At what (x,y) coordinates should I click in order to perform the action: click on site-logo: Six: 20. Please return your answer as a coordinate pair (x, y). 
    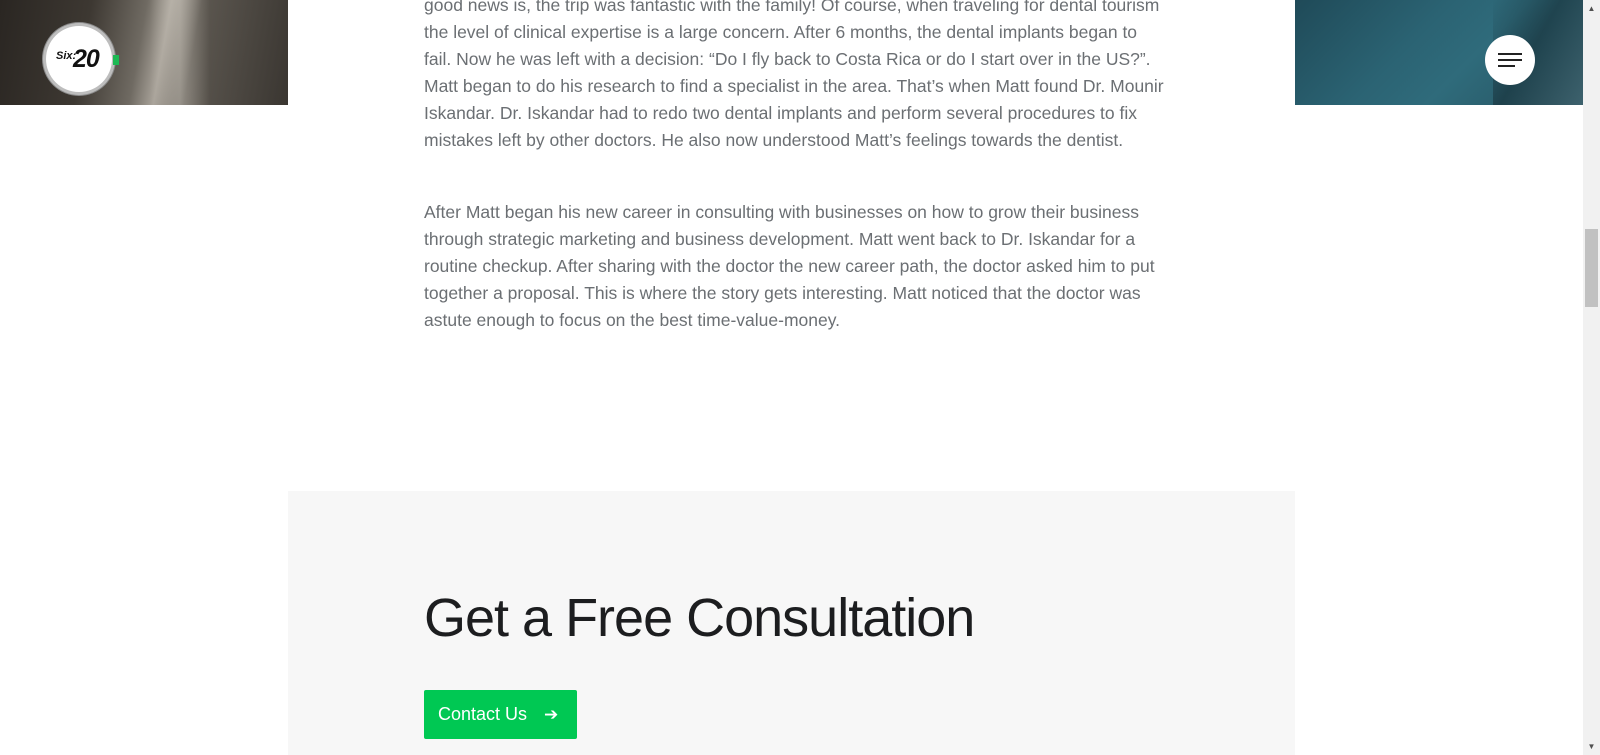
    Looking at the image, I should click on (82, 59).